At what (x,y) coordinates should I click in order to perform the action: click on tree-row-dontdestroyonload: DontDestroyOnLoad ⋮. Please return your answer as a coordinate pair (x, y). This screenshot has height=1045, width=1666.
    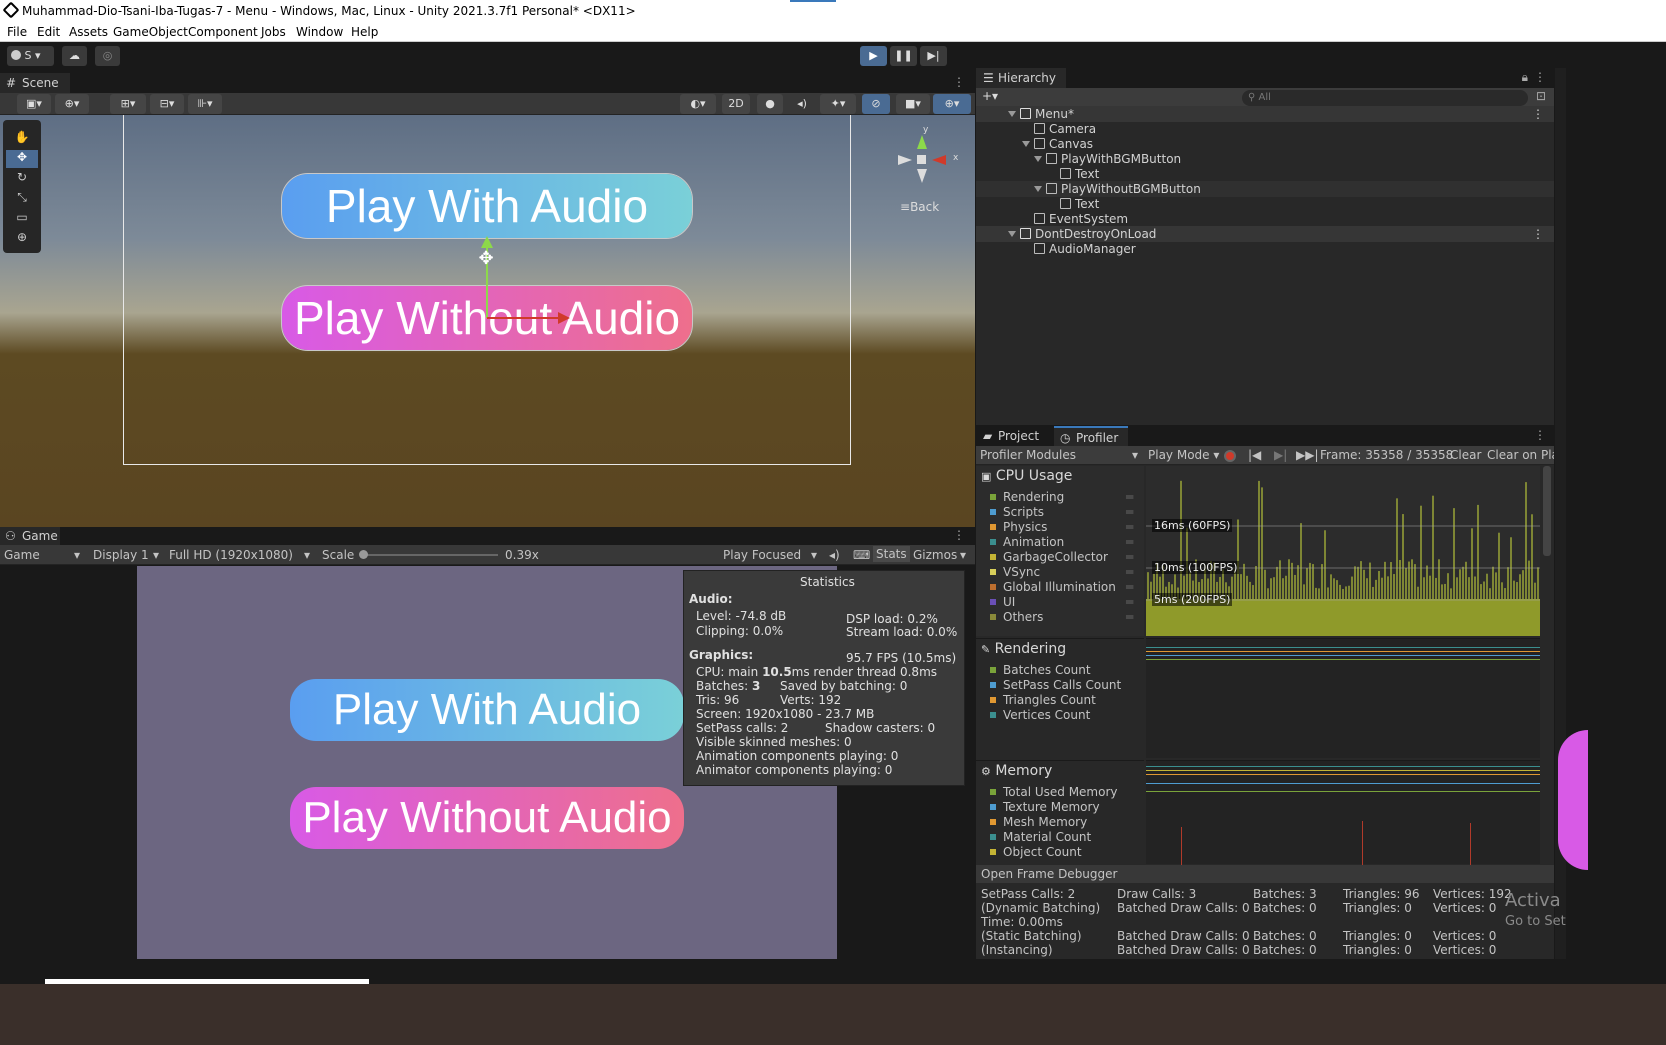
    Looking at the image, I should click on (1265, 234).